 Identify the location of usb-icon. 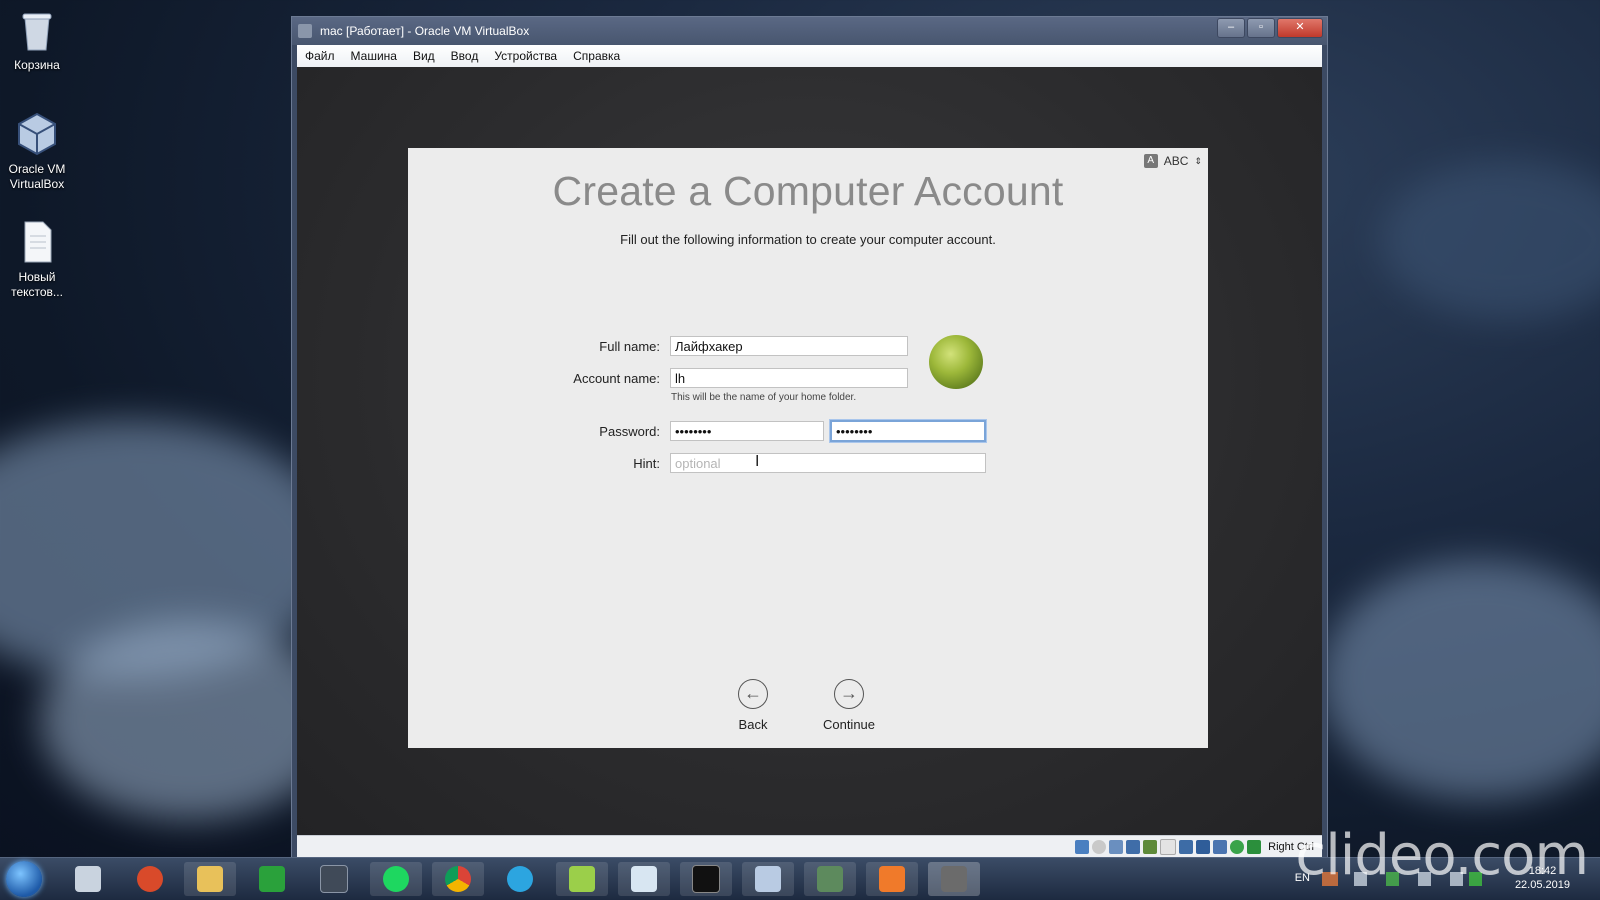
(1150, 846).